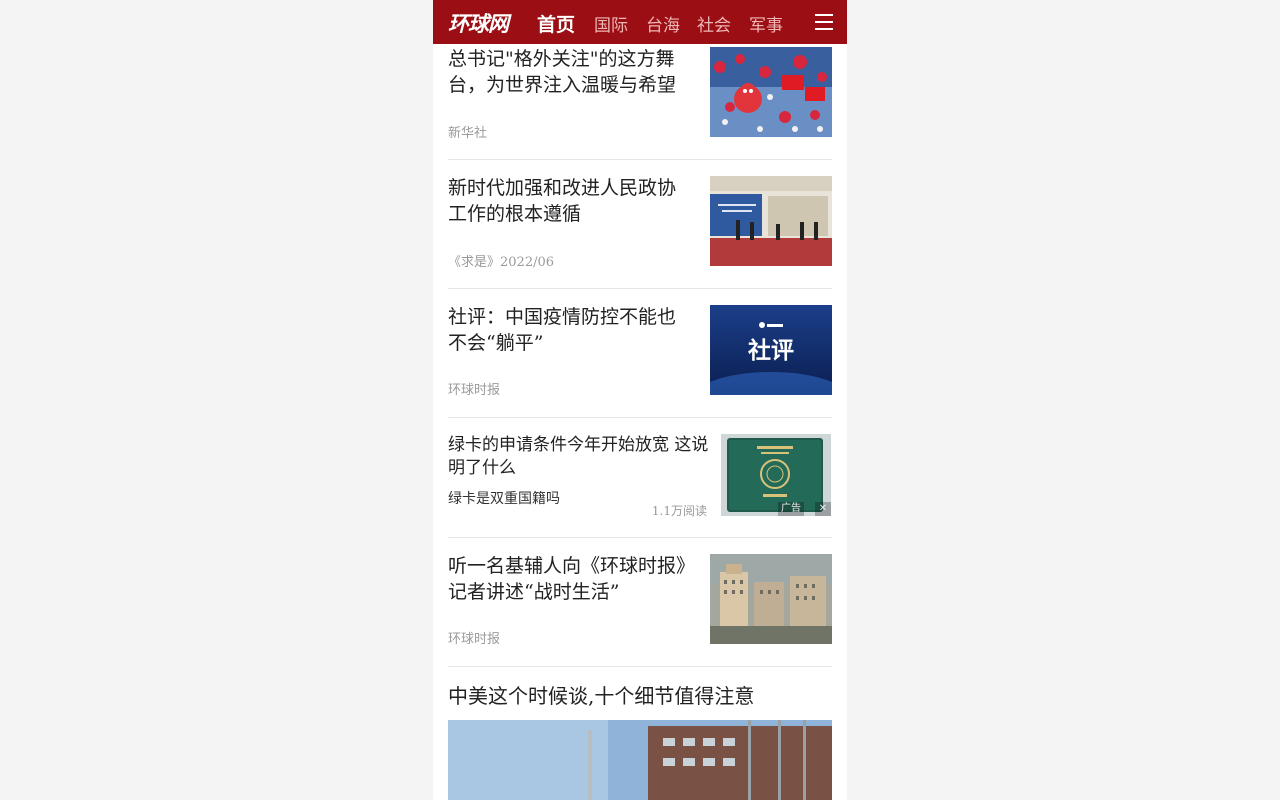 The image size is (1280, 800). Describe the element at coordinates (570, 72) in the screenshot. I see `news-title: 总书记"格外关注"的这方舞台，为世界注入温暖与希望` at that location.